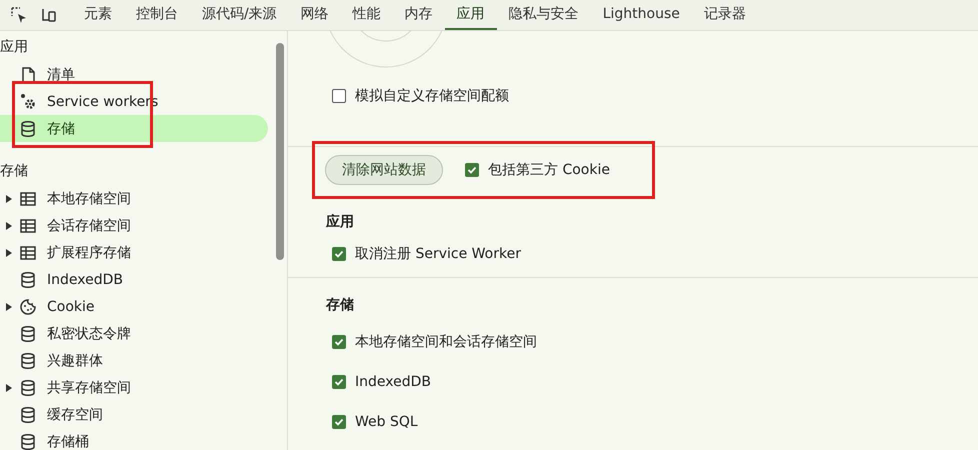 The width and height of the screenshot is (978, 450). I want to click on option-label: Web SQL, so click(386, 422).